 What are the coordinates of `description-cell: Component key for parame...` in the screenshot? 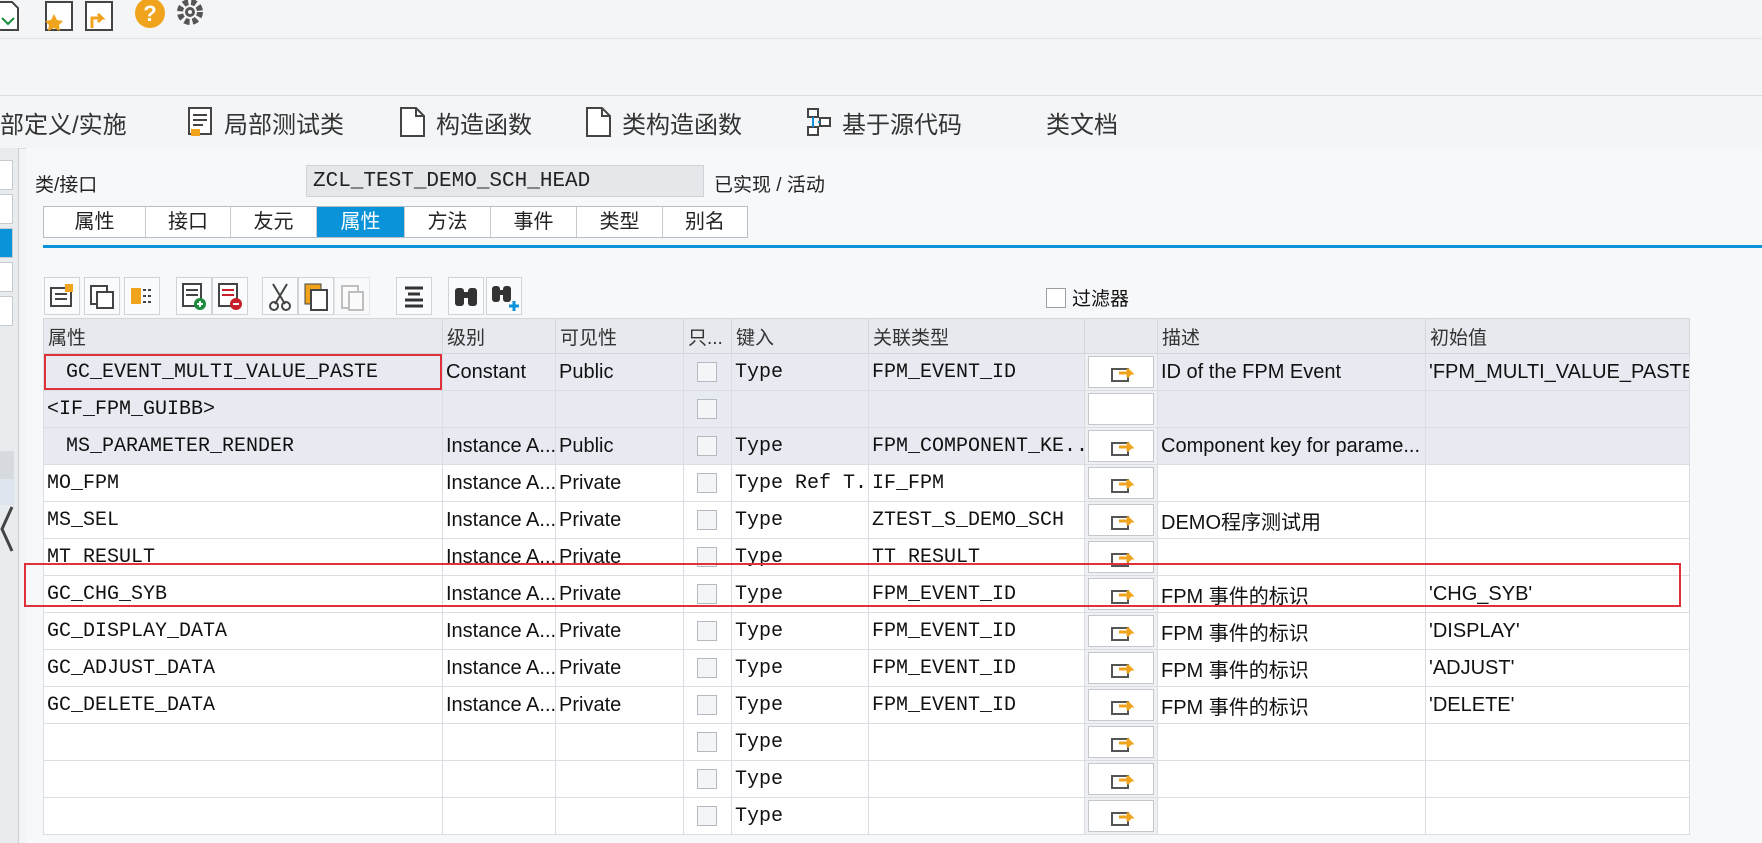 It's located at (1291, 446).